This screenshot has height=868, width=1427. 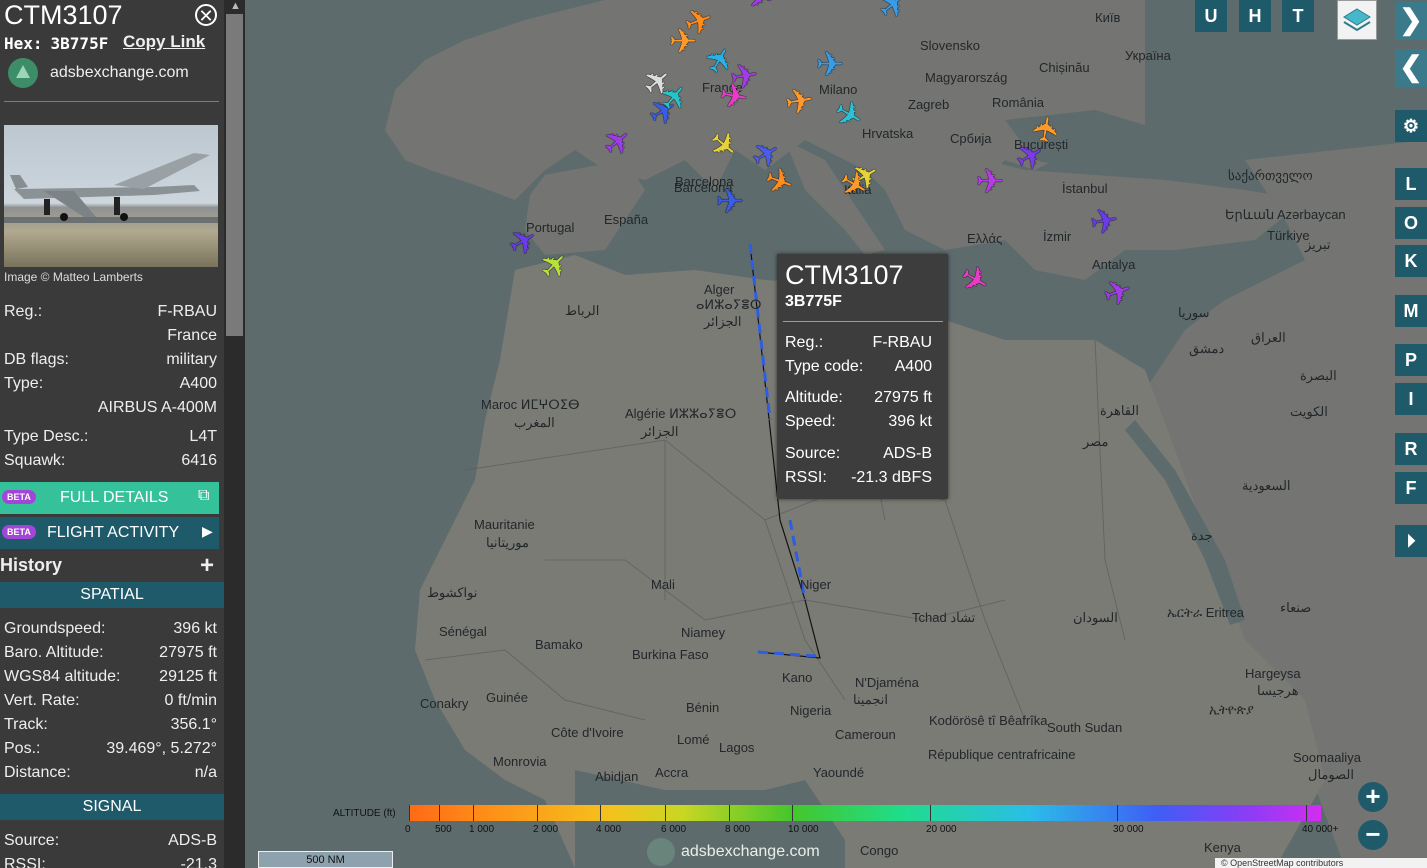 What do you see at coordinates (1202, 535) in the screenshot?
I see `map-label: جدة` at bounding box center [1202, 535].